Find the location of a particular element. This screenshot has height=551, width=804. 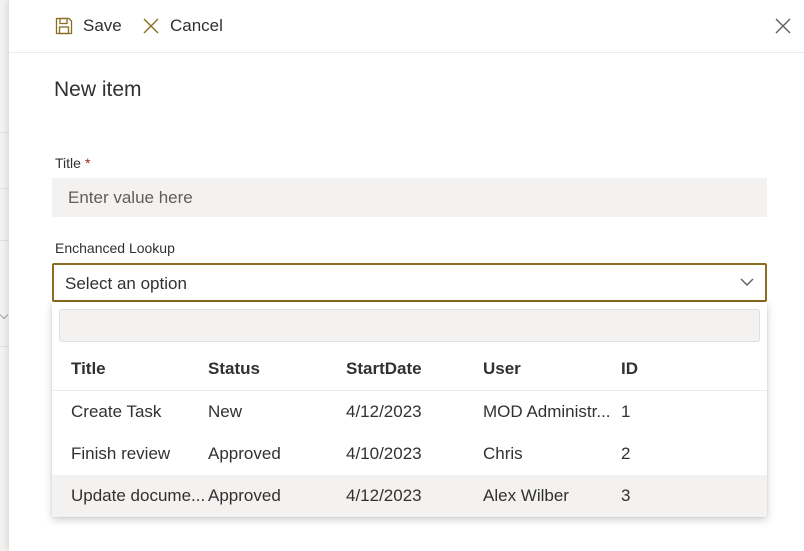

column-header-startdate: StartDate is located at coordinates (384, 368).